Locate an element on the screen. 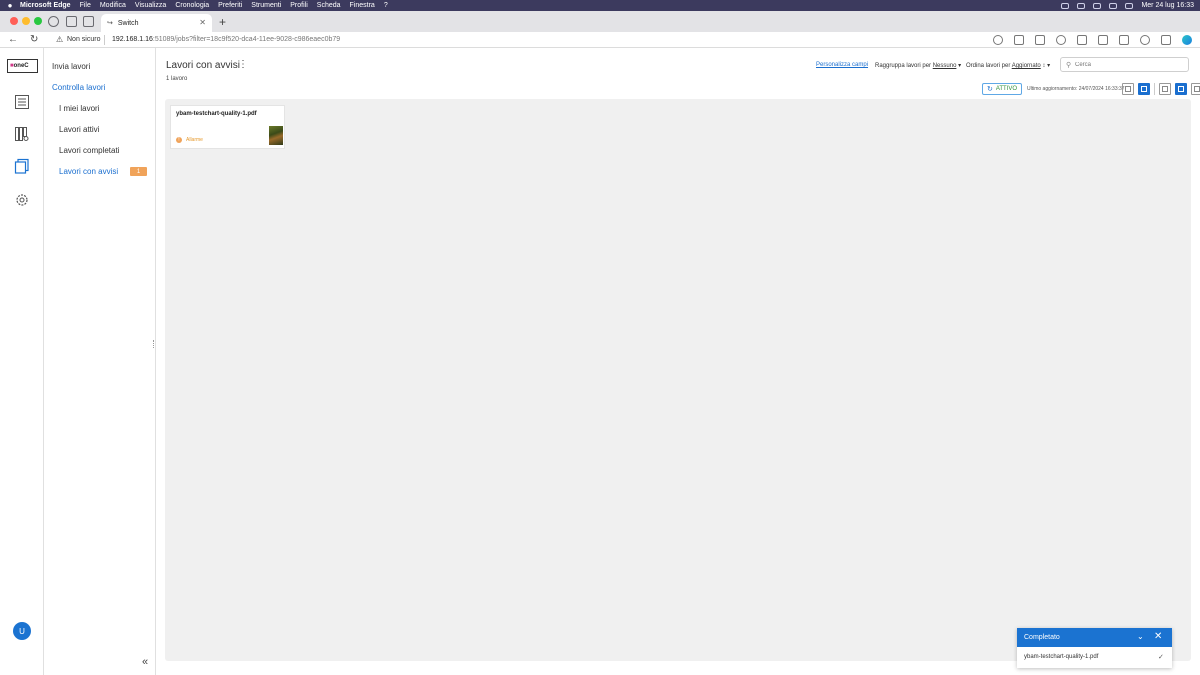 The image size is (1200, 675). books-search-icon is located at coordinates (22, 134).